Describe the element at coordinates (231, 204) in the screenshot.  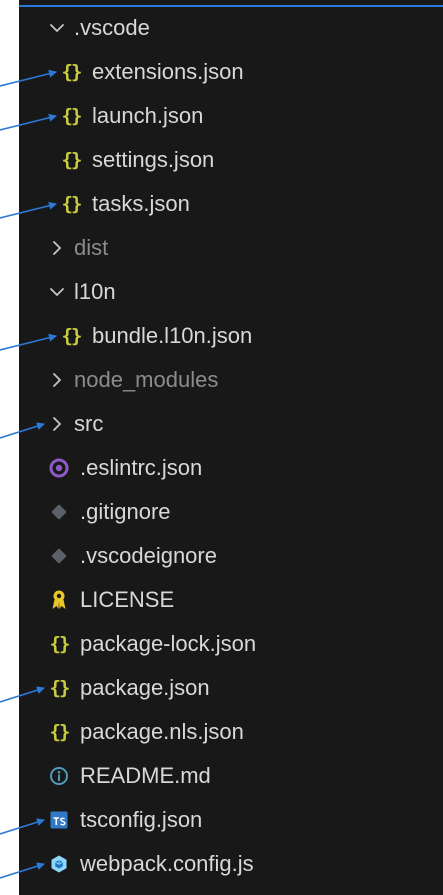
I see `tree-item-tasks: {} tasks.json` at that location.